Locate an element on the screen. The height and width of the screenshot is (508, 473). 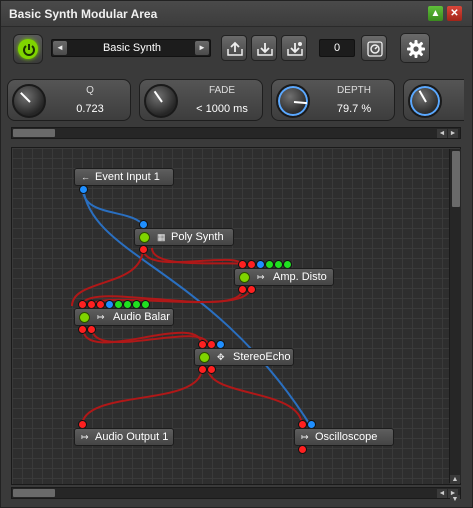
partial-knob is located at coordinates (425, 101).